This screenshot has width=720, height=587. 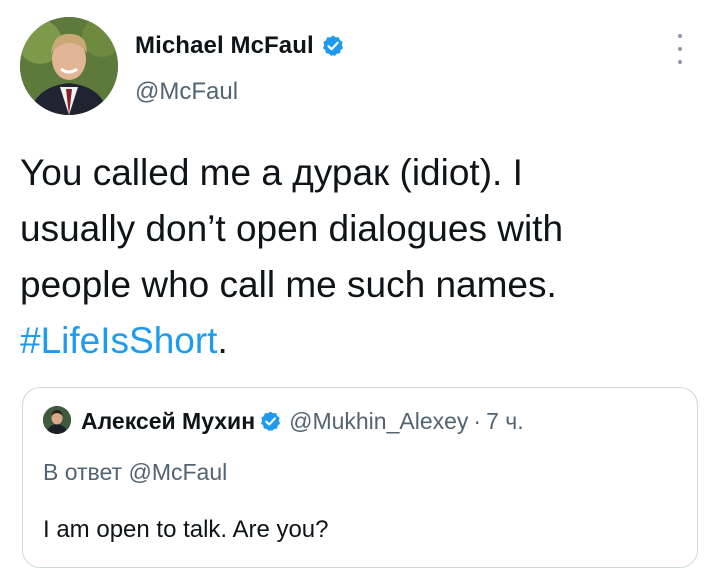 I want to click on quoted-author-avatar, so click(x=57, y=420).